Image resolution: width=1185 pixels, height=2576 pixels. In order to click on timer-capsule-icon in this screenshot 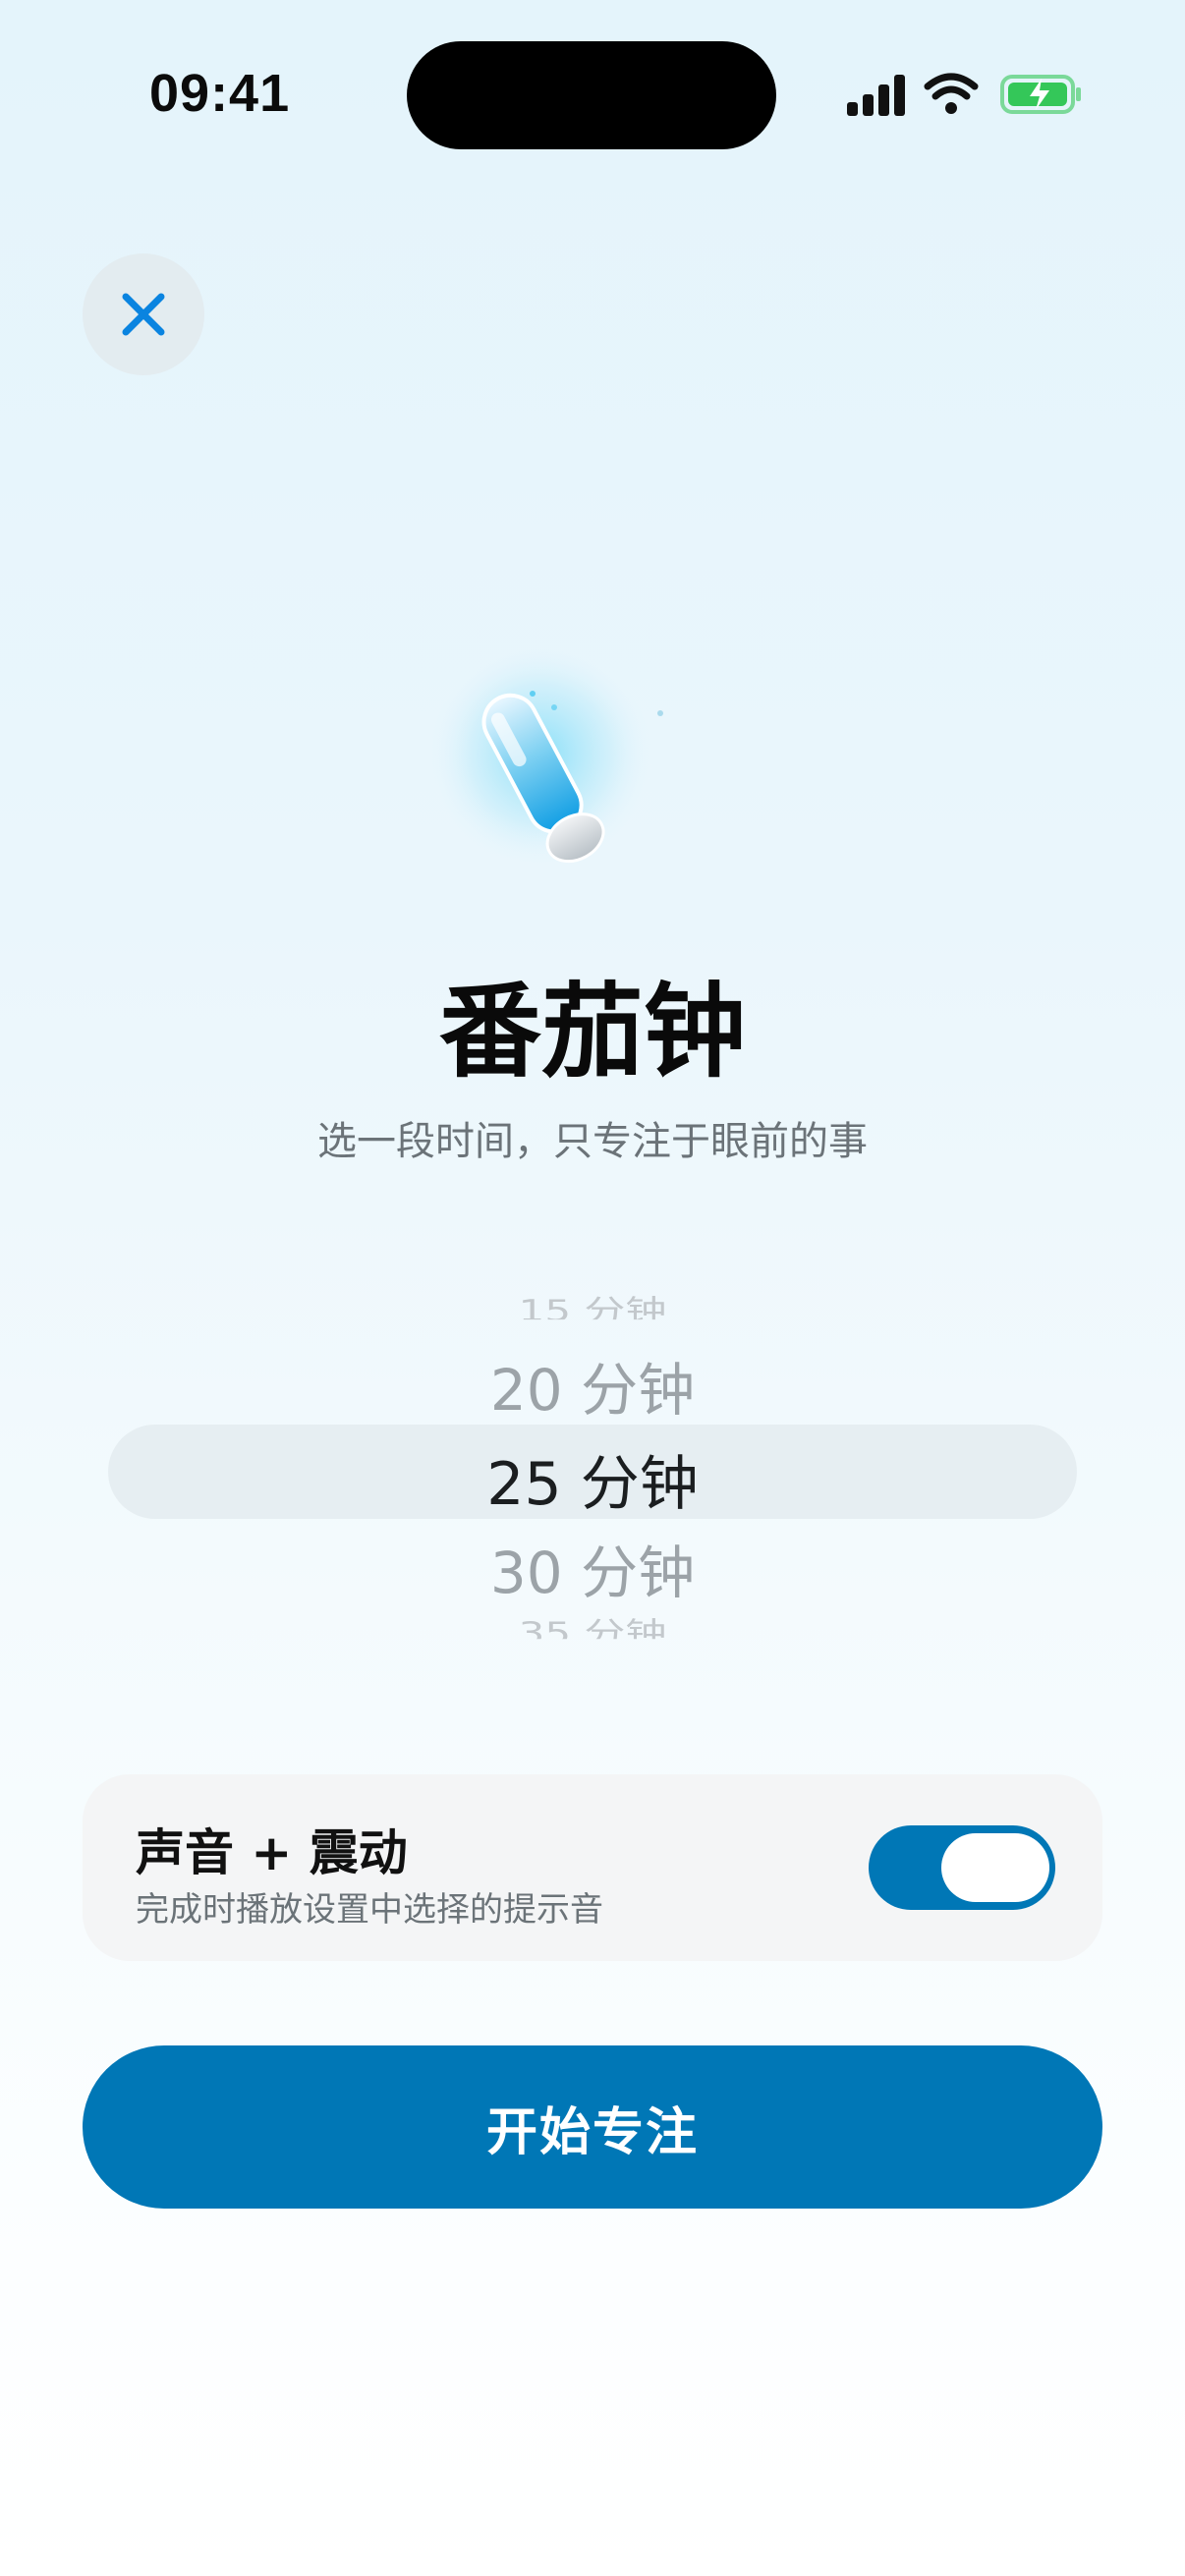, I will do `click(556, 776)`.